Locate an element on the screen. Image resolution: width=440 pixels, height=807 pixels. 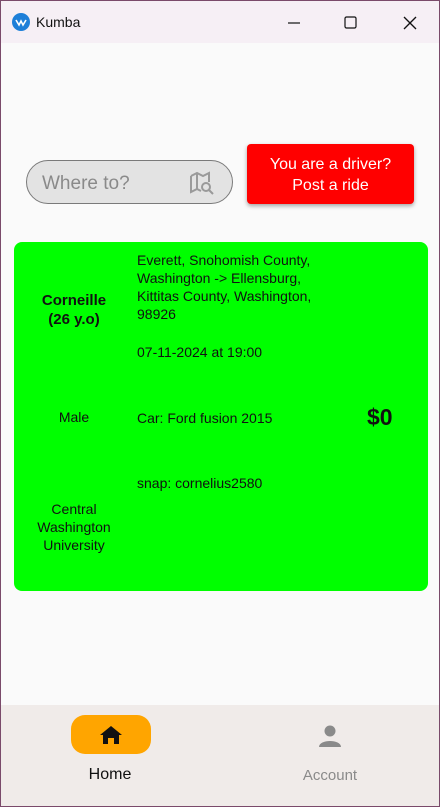
minimize-icon is located at coordinates (294, 23).